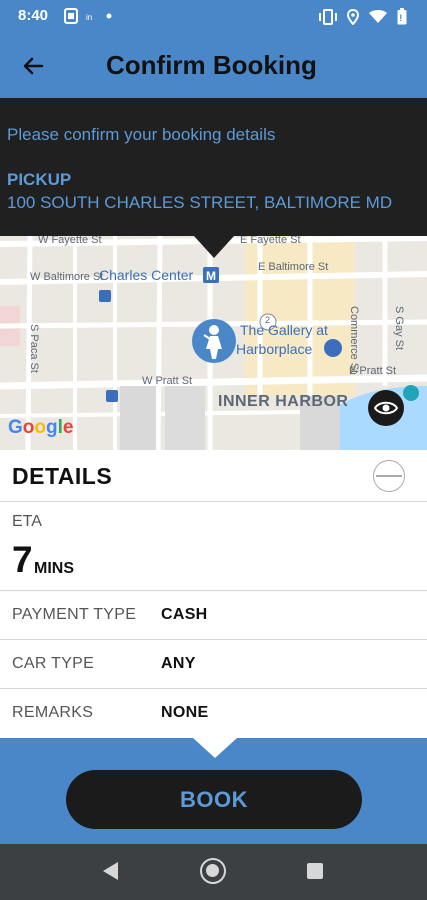 Image resolution: width=427 pixels, height=900 pixels. What do you see at coordinates (214, 799) in the screenshot?
I see `book-button: BOOK` at bounding box center [214, 799].